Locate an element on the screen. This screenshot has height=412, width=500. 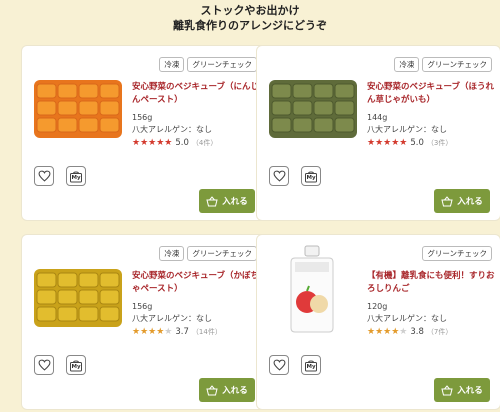
header-line-2: 離乳食作りのアレンジにどうぞ is located at coordinates (250, 25).